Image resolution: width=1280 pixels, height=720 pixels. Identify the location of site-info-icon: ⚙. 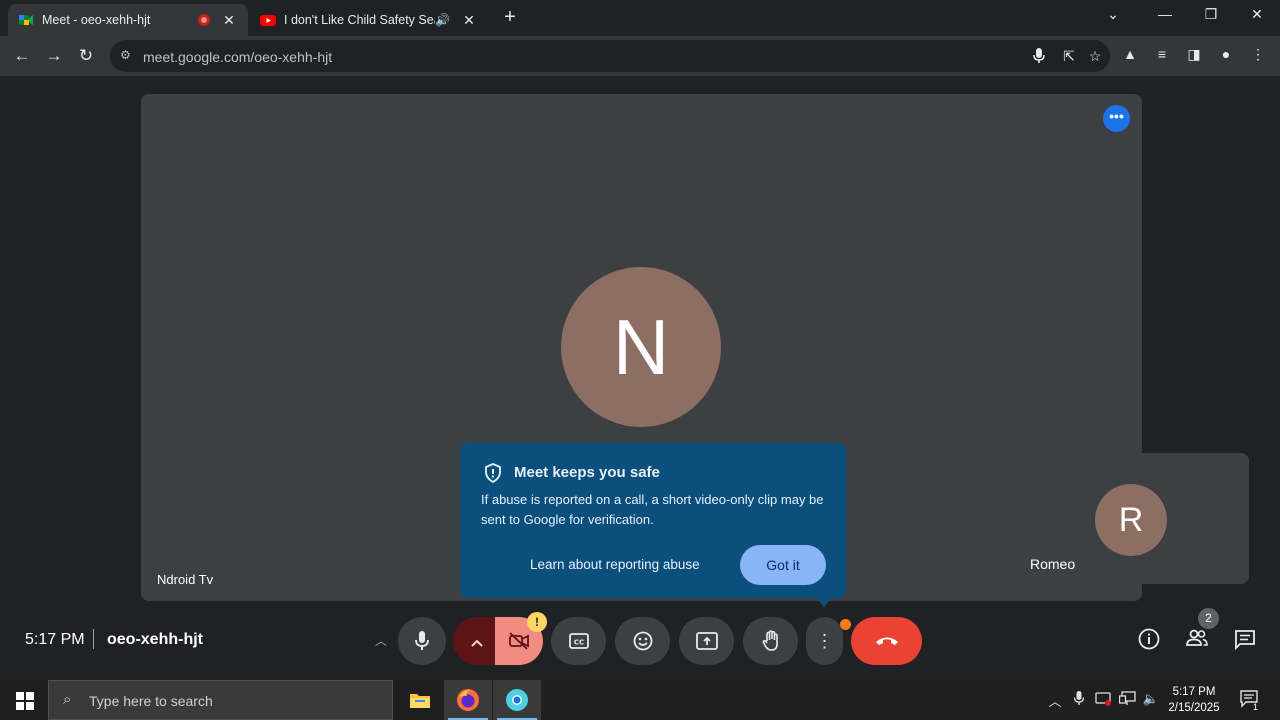
(125, 55).